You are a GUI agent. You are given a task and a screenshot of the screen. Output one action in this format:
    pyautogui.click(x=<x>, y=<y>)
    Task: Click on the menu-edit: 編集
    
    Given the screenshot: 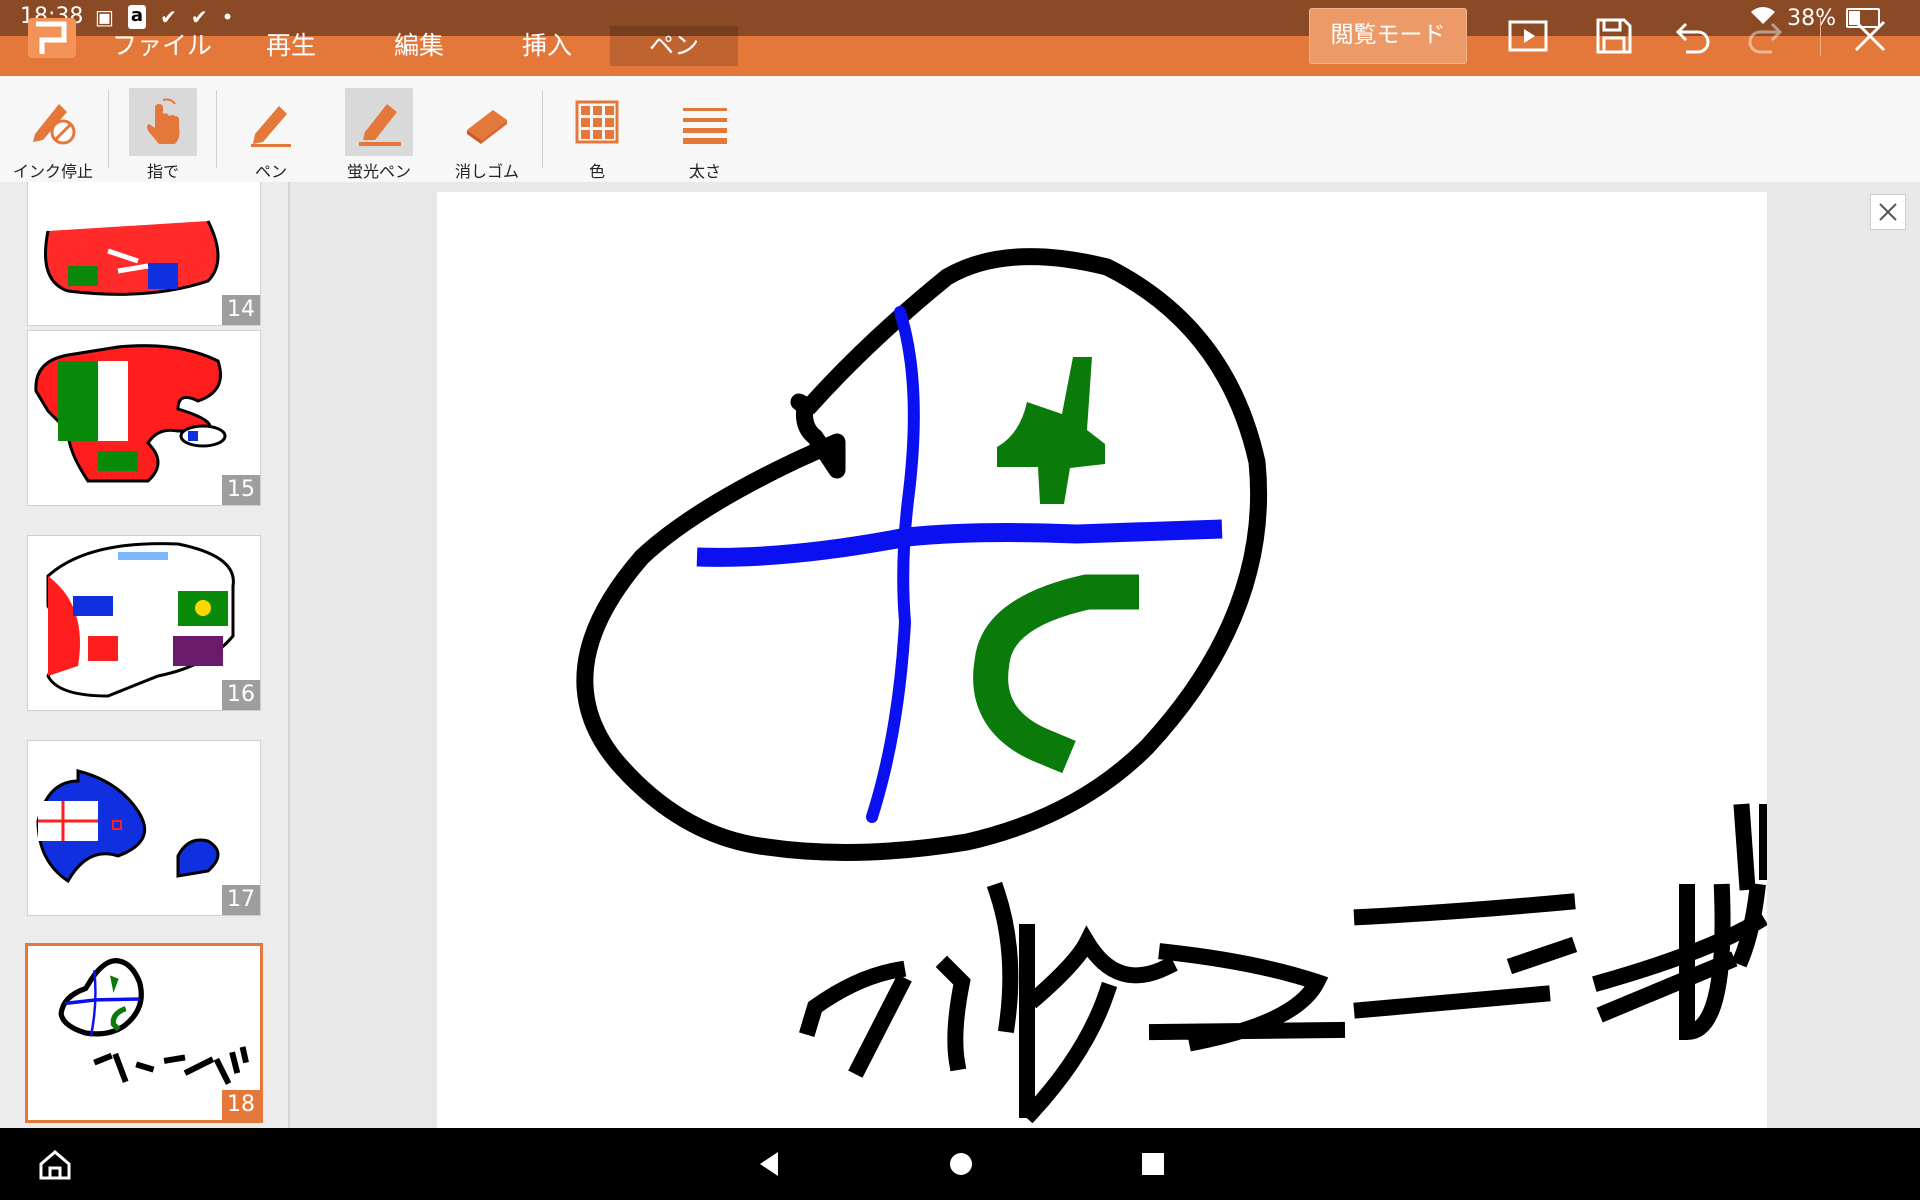 What is the action you would take?
    pyautogui.click(x=419, y=46)
    